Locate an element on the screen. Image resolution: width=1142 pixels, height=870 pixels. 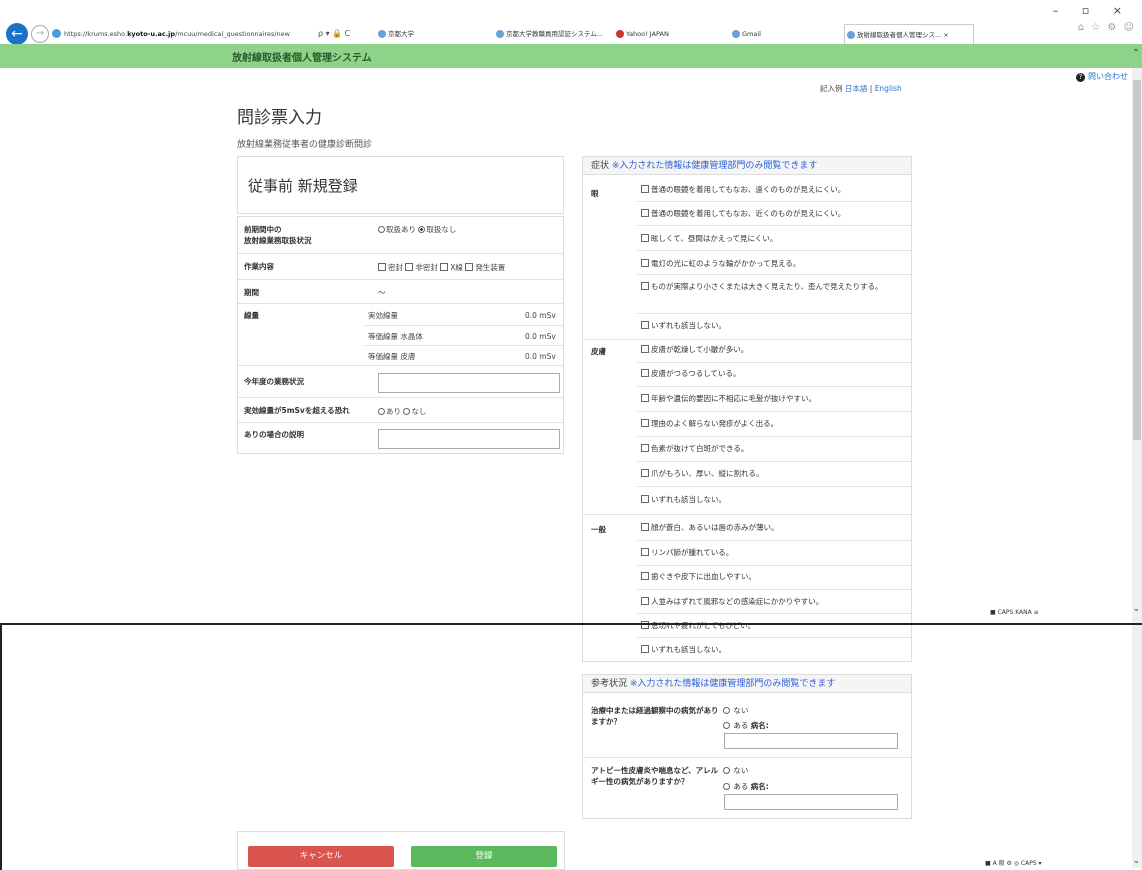
treatment-question: 治療中または経過観察中の病気がありますか？ is located at coordinates (655, 716).